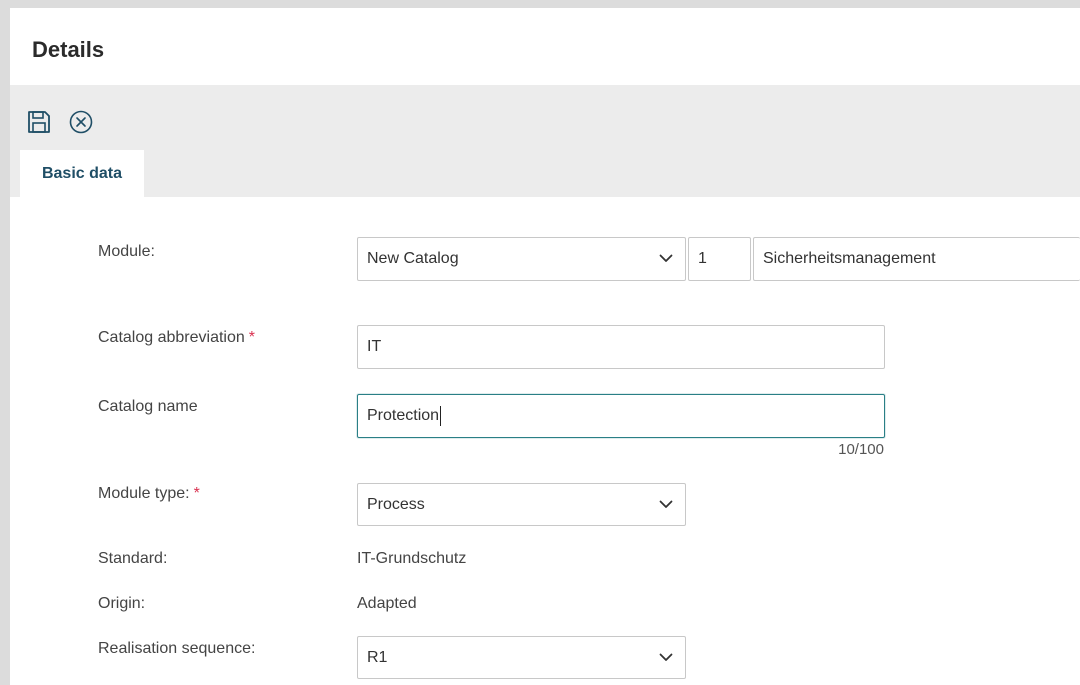  I want to click on tab-basic-data: Basic data, so click(82, 174).